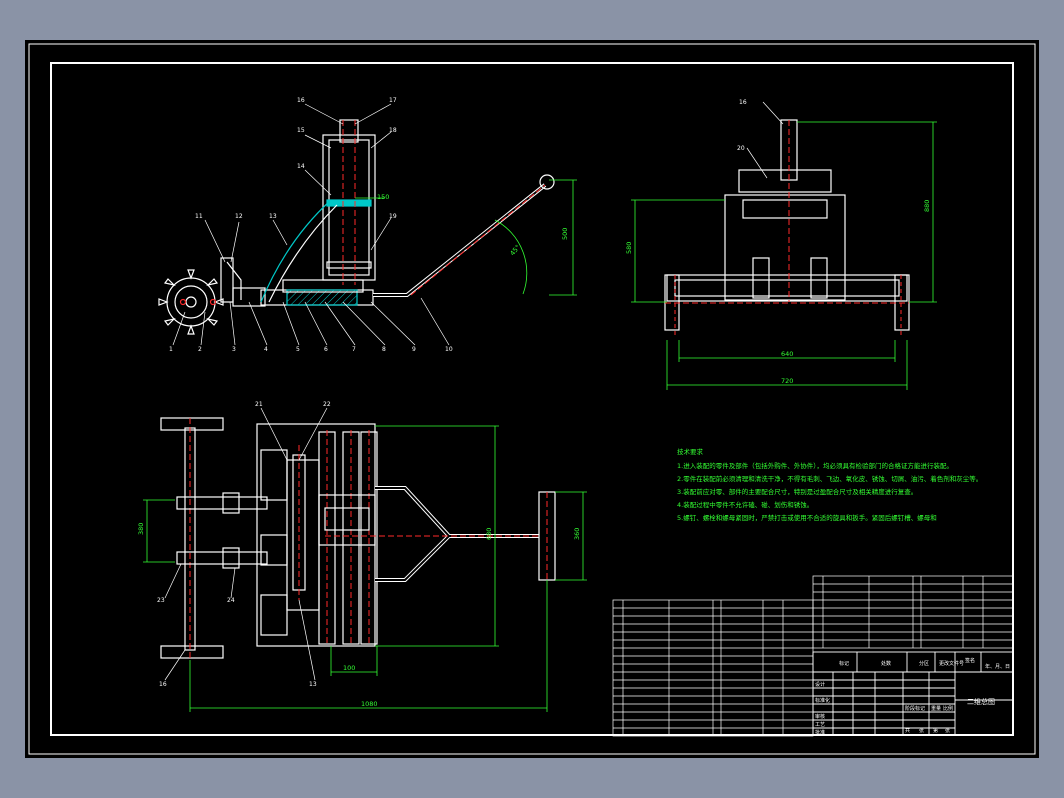  I want to click on part-label-5: 5, so click(298, 349).